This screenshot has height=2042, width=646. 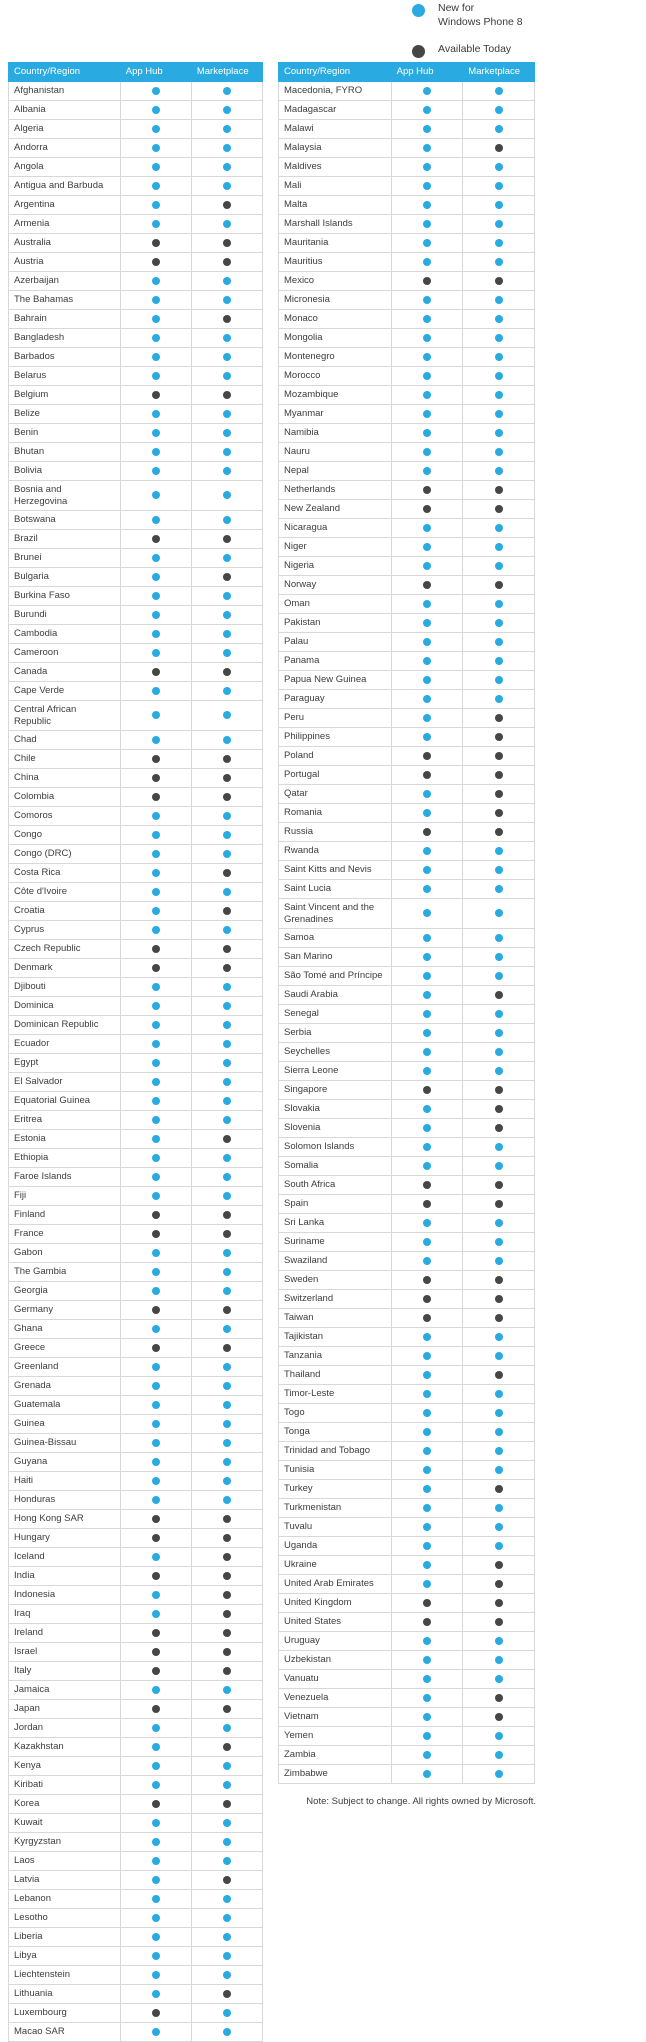 I want to click on country-name-cell: Hungary, so click(x=64, y=1538).